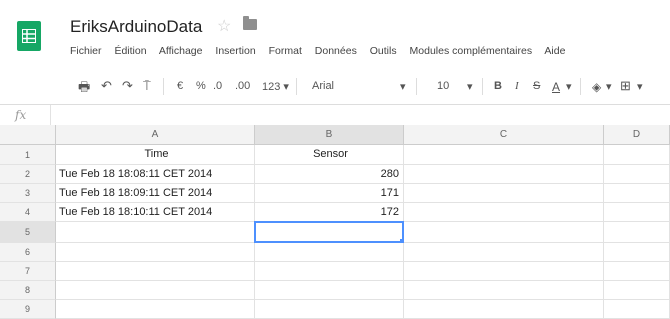  Describe the element at coordinates (470, 86) in the screenshot. I see `font-size-dropdown-icon: ▾` at that location.